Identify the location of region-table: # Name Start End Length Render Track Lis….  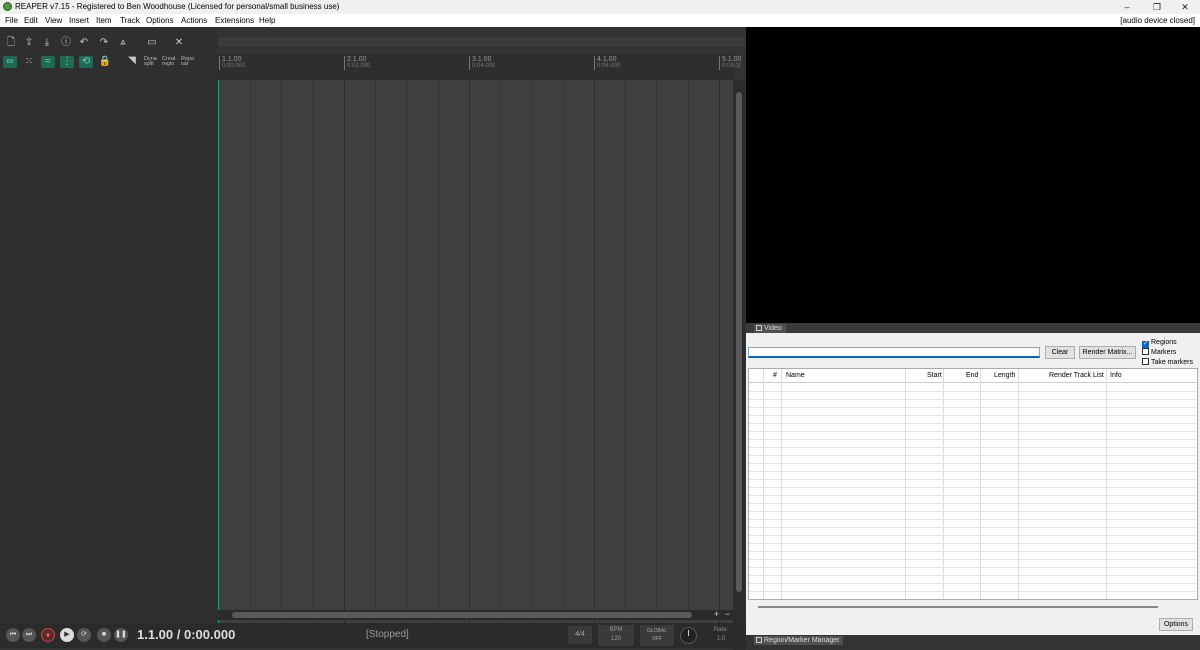
(973, 484).